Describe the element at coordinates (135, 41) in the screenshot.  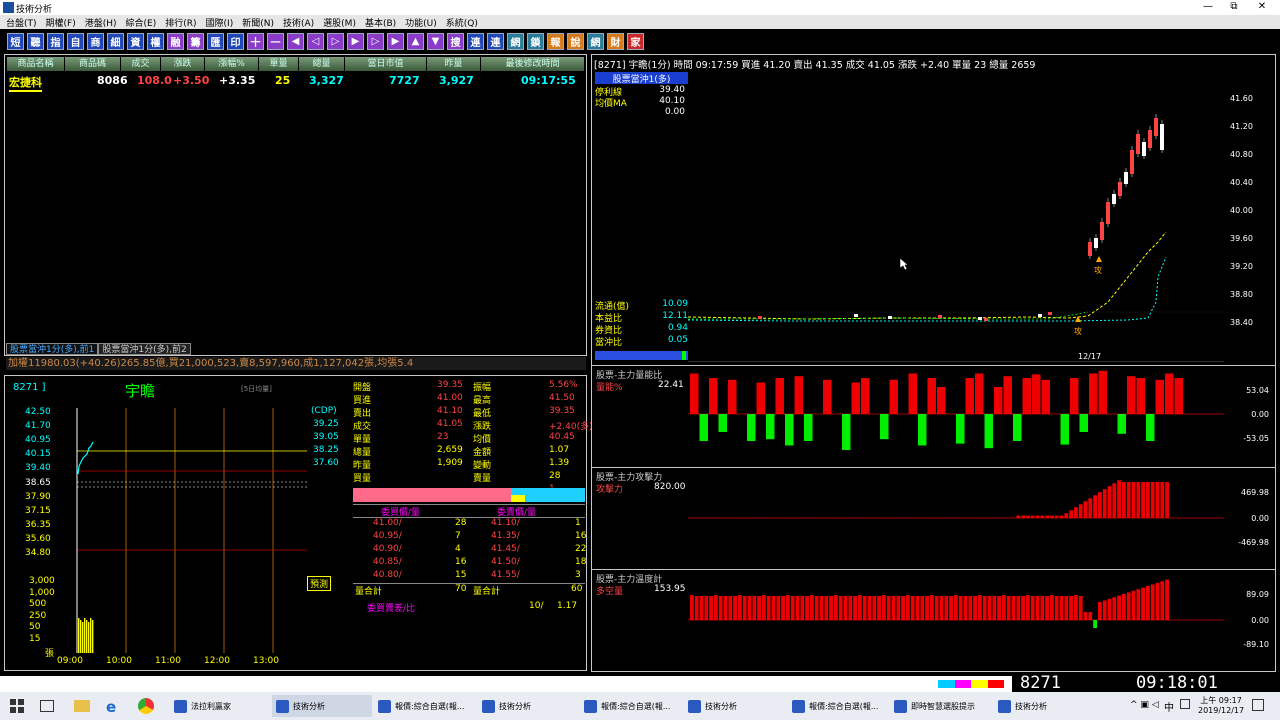
I see `toolbar-button-6: 資` at that location.